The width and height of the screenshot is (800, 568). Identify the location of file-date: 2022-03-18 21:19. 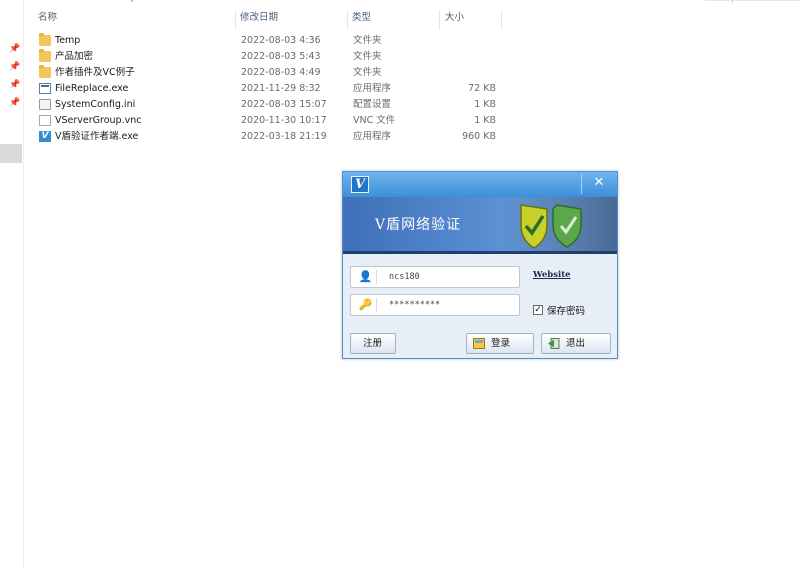
(284, 136).